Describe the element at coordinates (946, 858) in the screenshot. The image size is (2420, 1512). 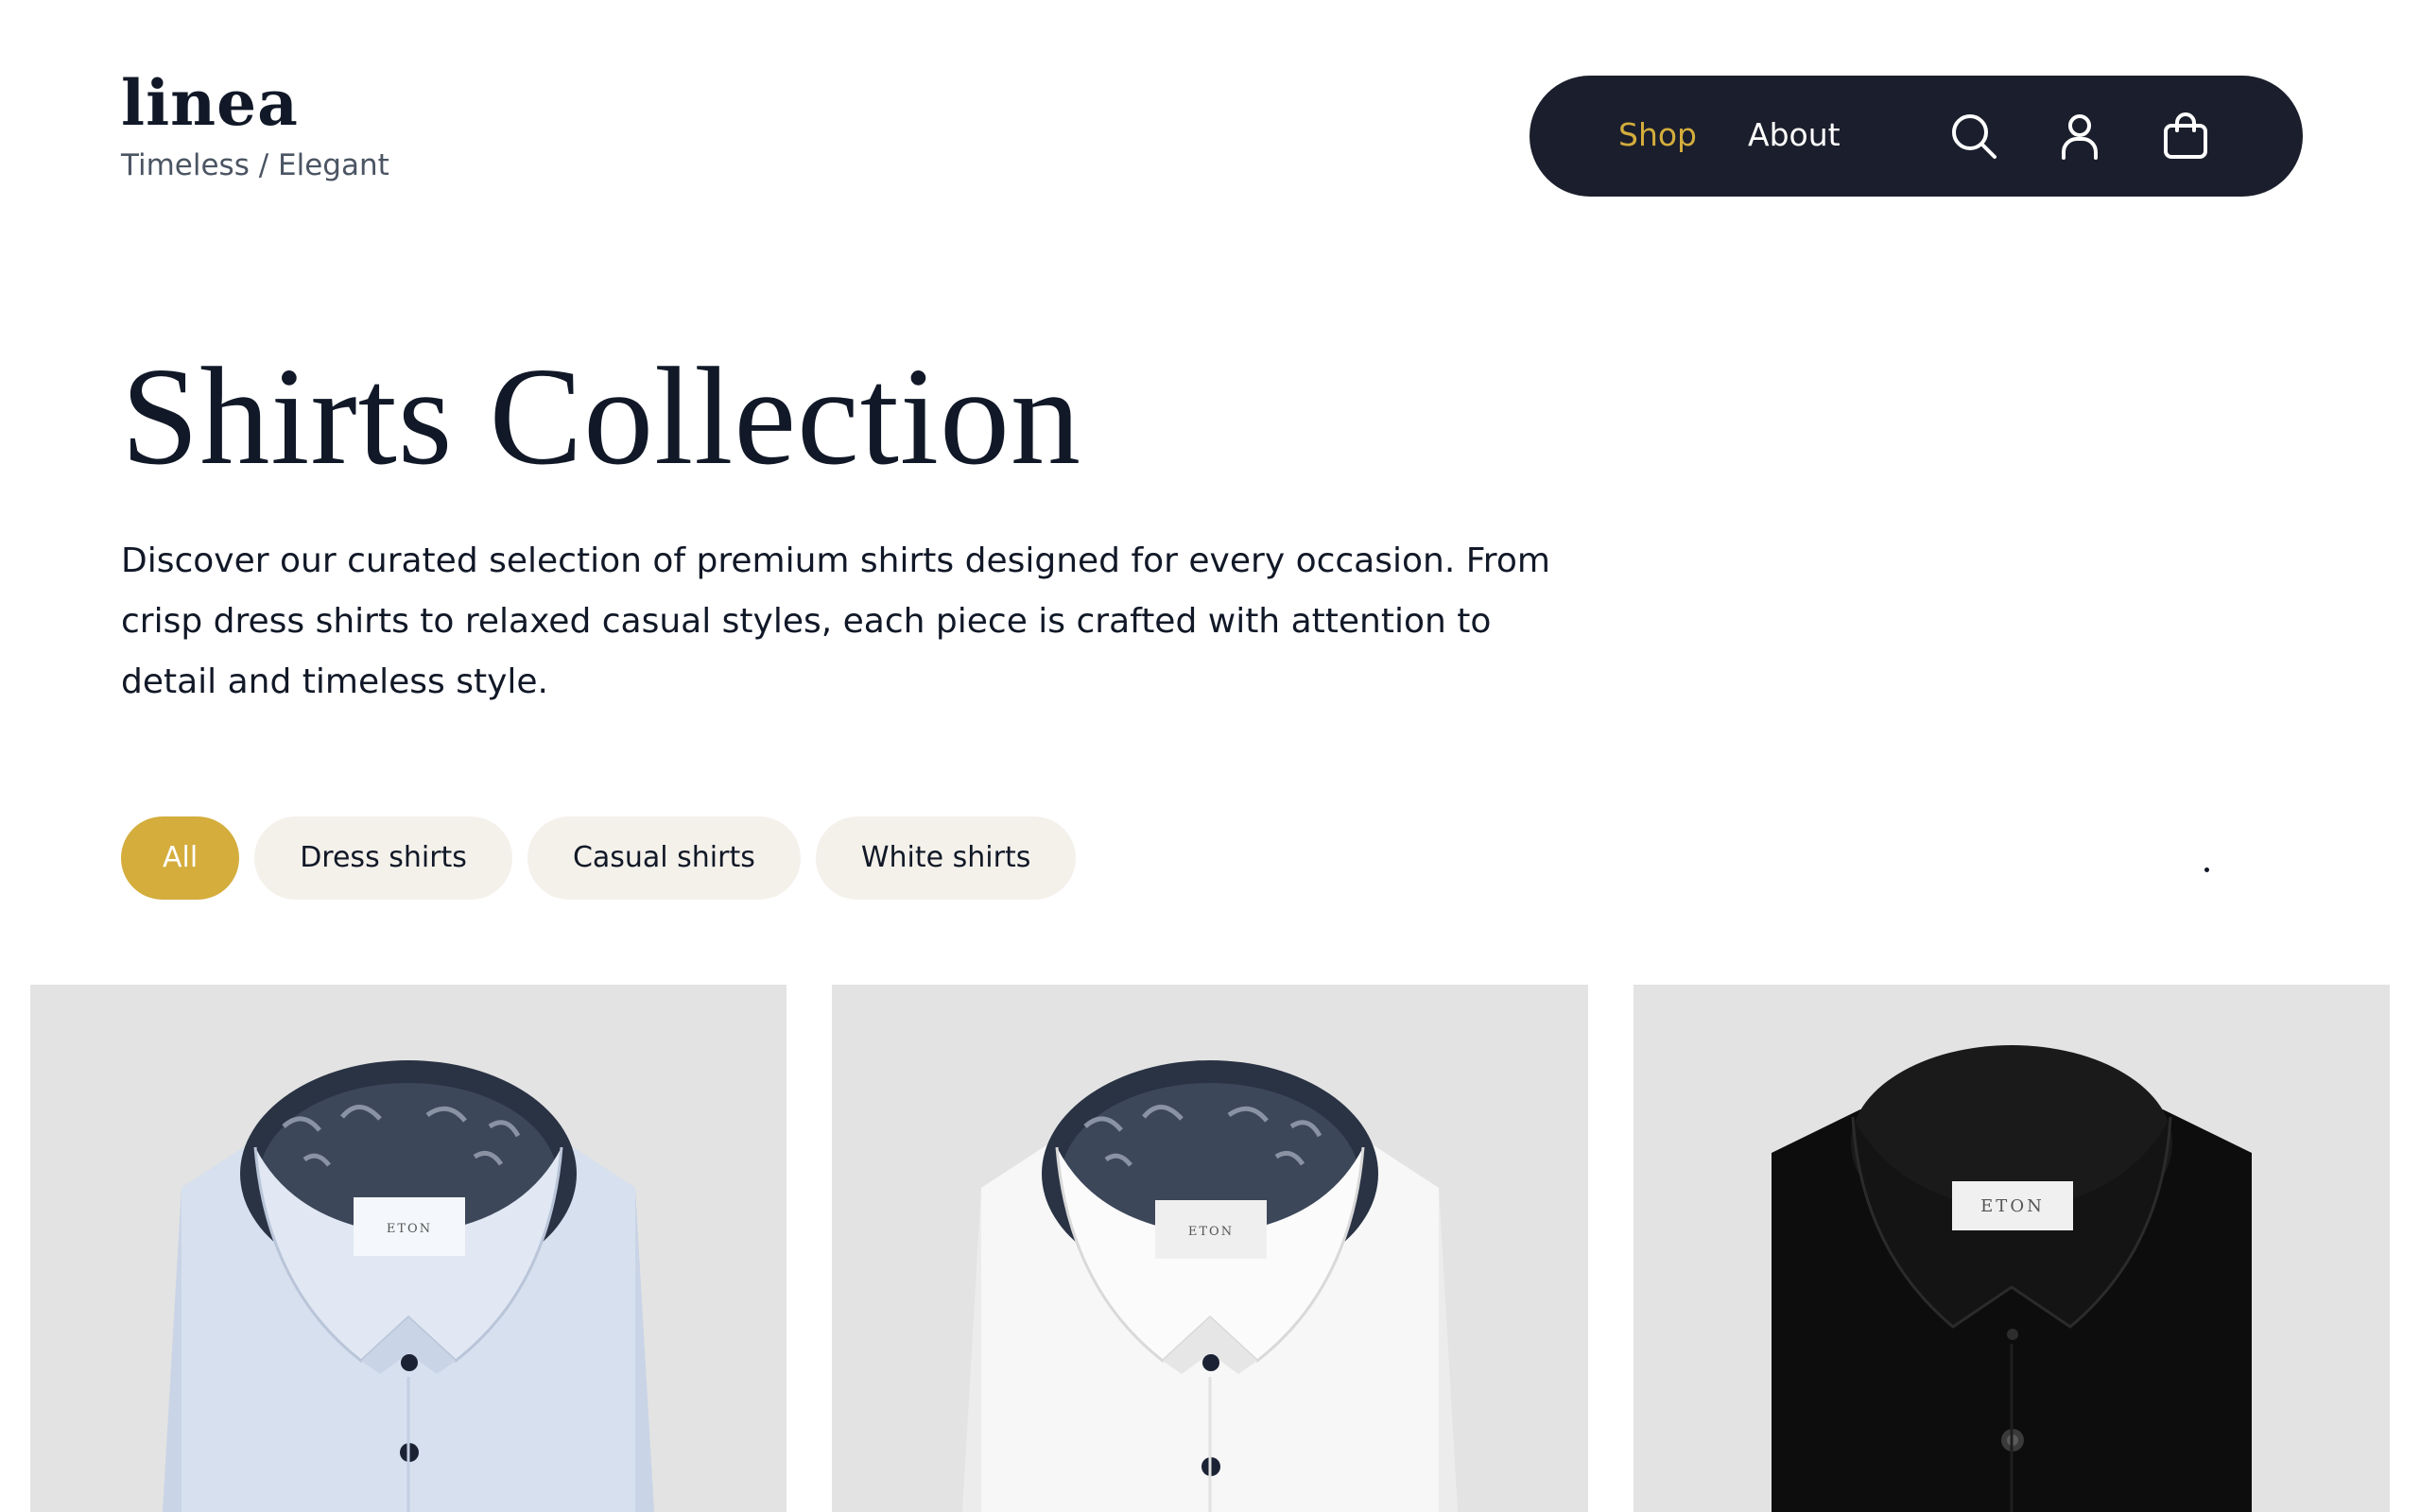
I see `filter-chip-white-shirts: White shirts` at that location.